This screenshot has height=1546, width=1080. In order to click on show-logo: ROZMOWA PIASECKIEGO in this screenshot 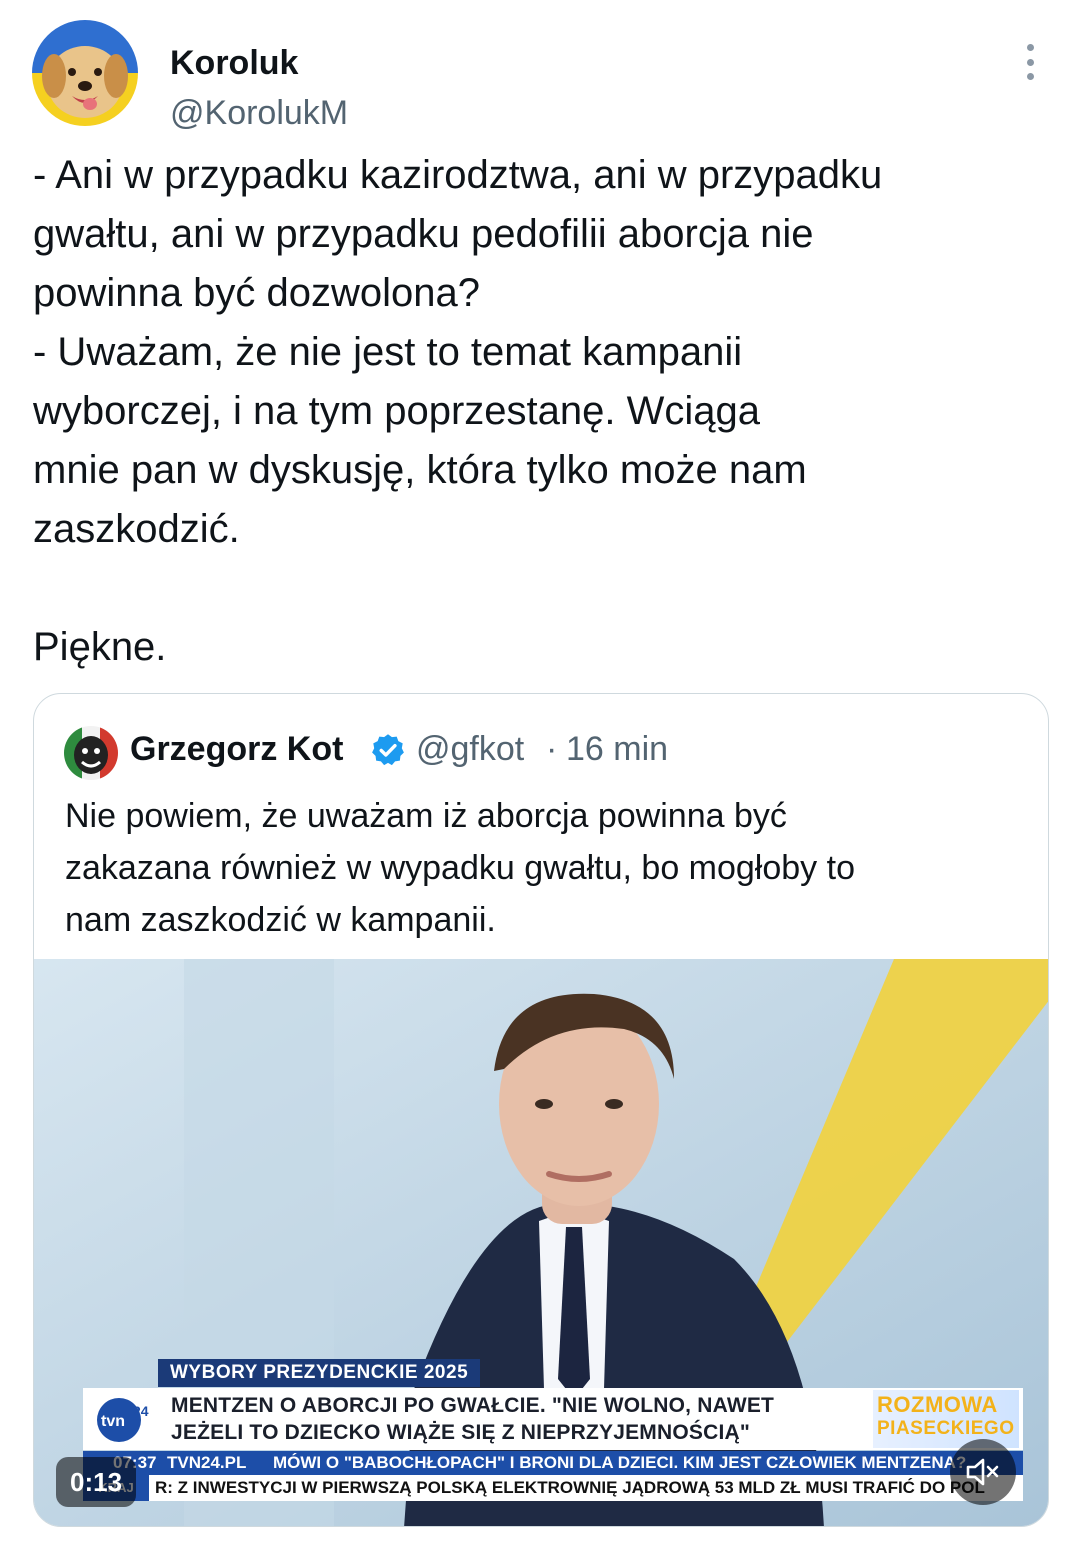, I will do `click(946, 1419)`.